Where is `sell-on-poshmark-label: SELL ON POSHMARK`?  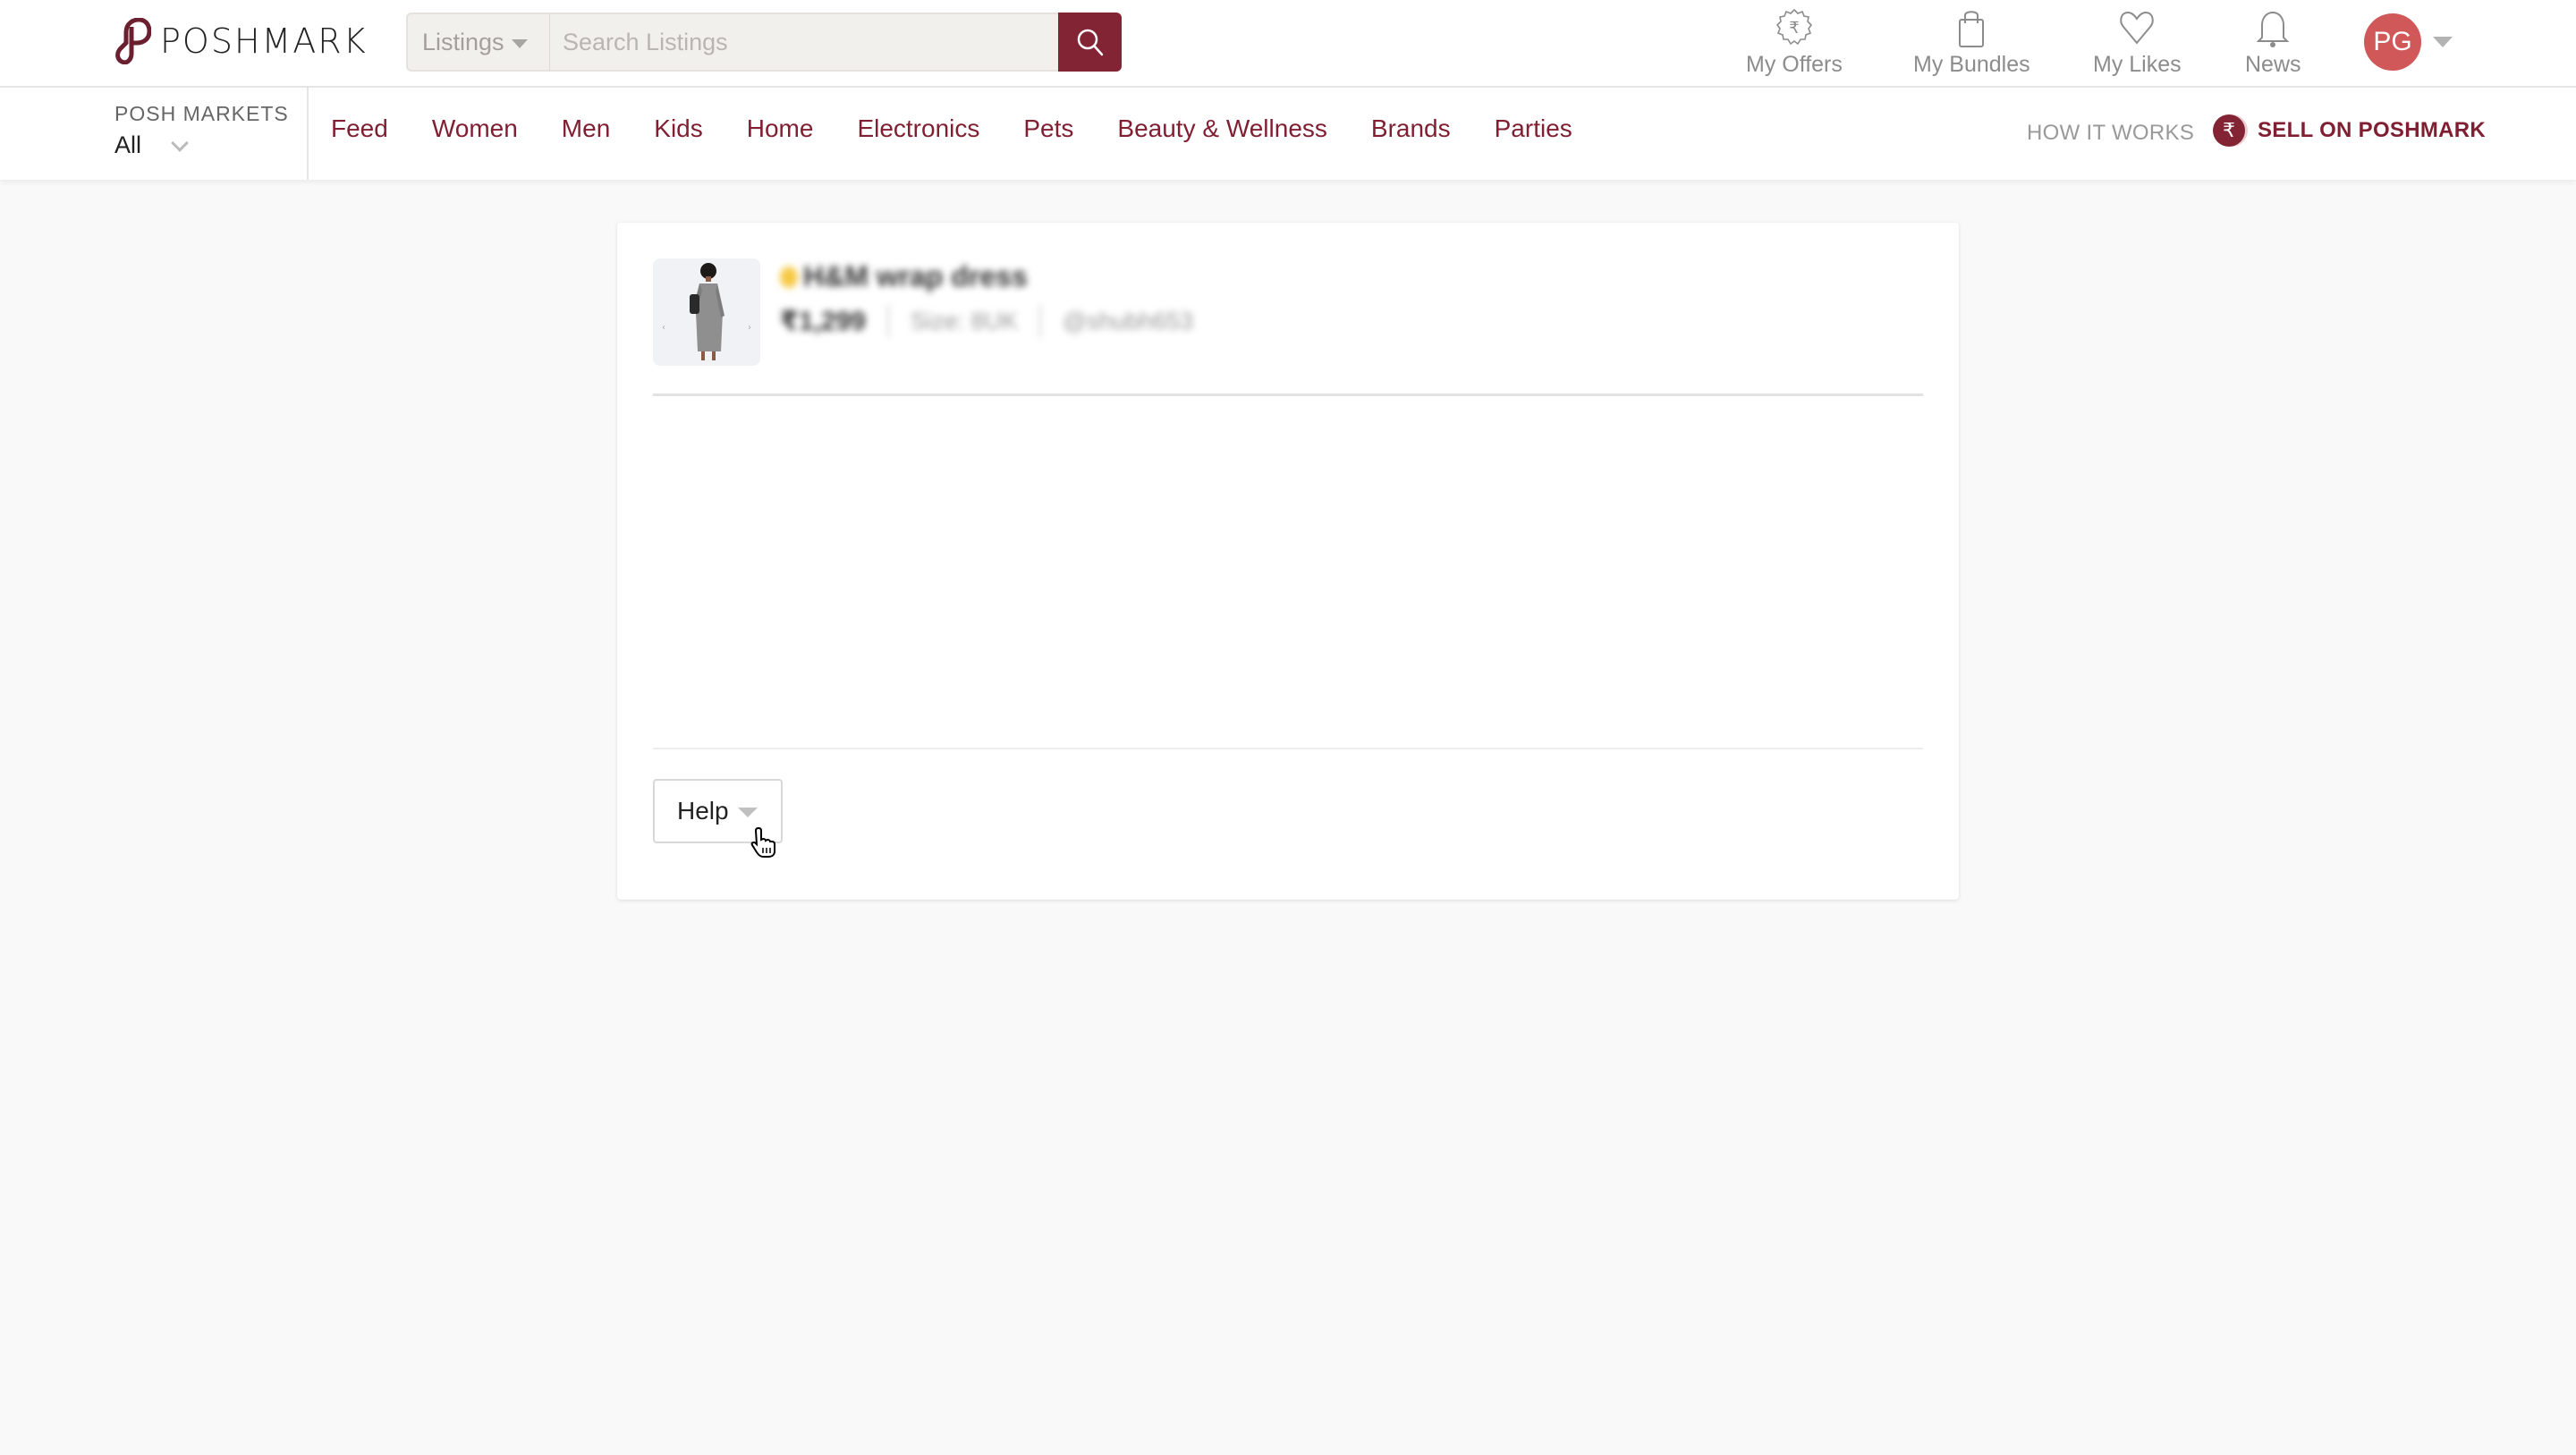
sell-on-poshmark-label: SELL ON POSHMARK is located at coordinates (2372, 130).